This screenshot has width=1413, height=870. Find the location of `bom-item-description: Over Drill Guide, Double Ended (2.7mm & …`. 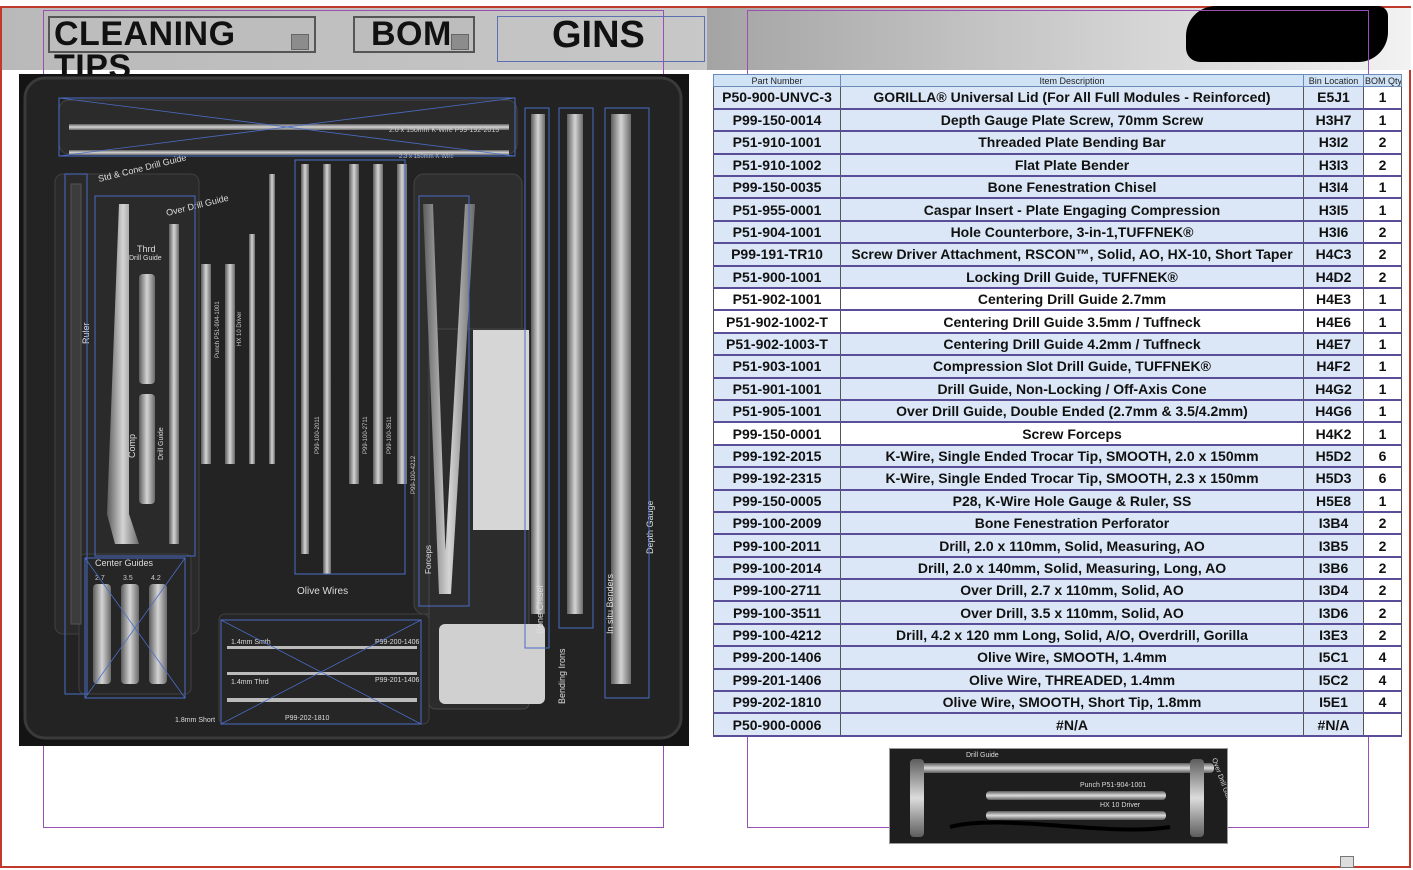

bom-item-description: Over Drill Guide, Double Ended (2.7mm & … is located at coordinates (1072, 411).